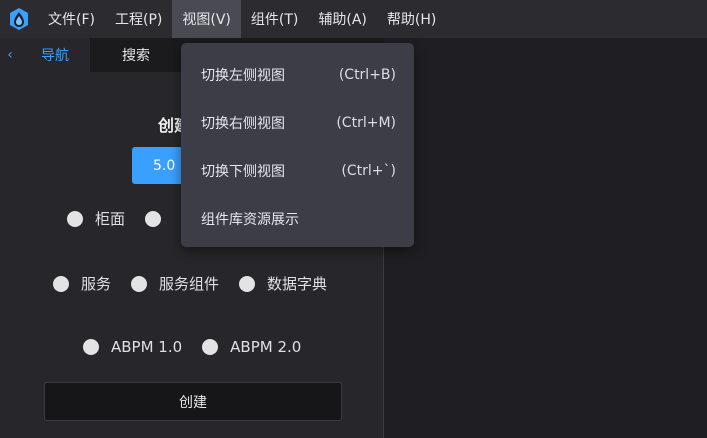 This screenshot has width=707, height=438. What do you see at coordinates (193, 401) in the screenshot?
I see `create-button: 创建` at bounding box center [193, 401].